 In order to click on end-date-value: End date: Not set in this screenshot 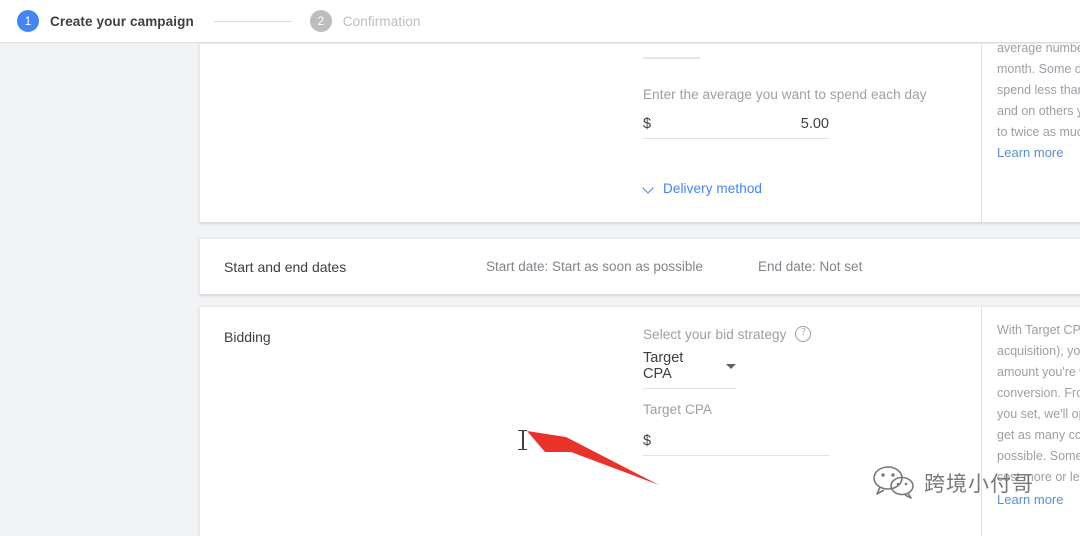, I will do `click(810, 266)`.